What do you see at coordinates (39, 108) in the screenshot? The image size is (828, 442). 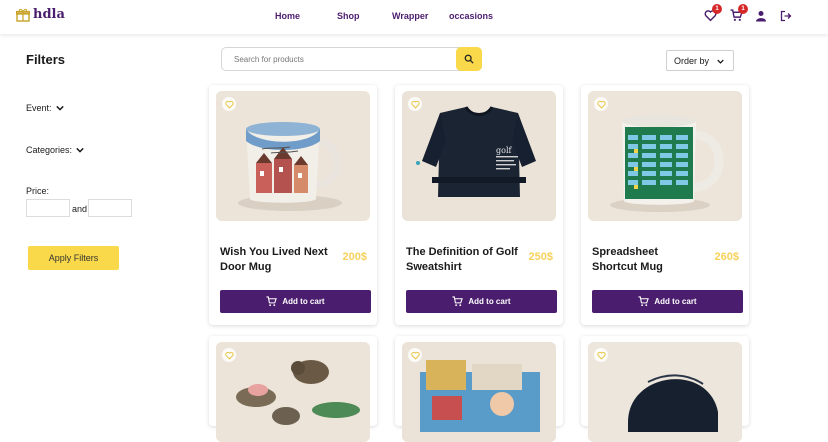 I see `event-filter-label: Event:` at bounding box center [39, 108].